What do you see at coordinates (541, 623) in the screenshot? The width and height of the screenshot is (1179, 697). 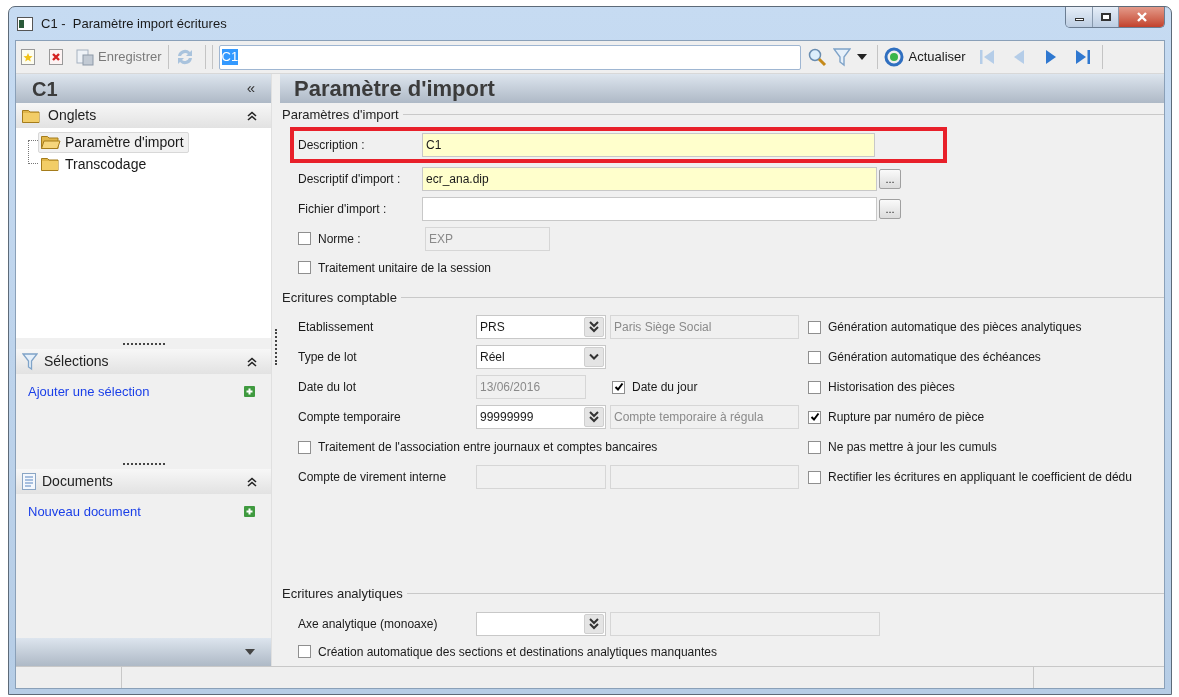 I see `combo-box` at bounding box center [541, 623].